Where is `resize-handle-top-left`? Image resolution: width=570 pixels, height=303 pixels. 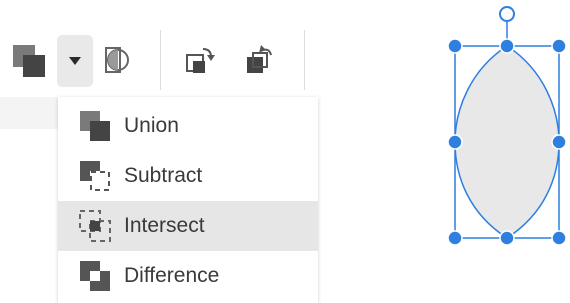 resize-handle-top-left is located at coordinates (455, 46).